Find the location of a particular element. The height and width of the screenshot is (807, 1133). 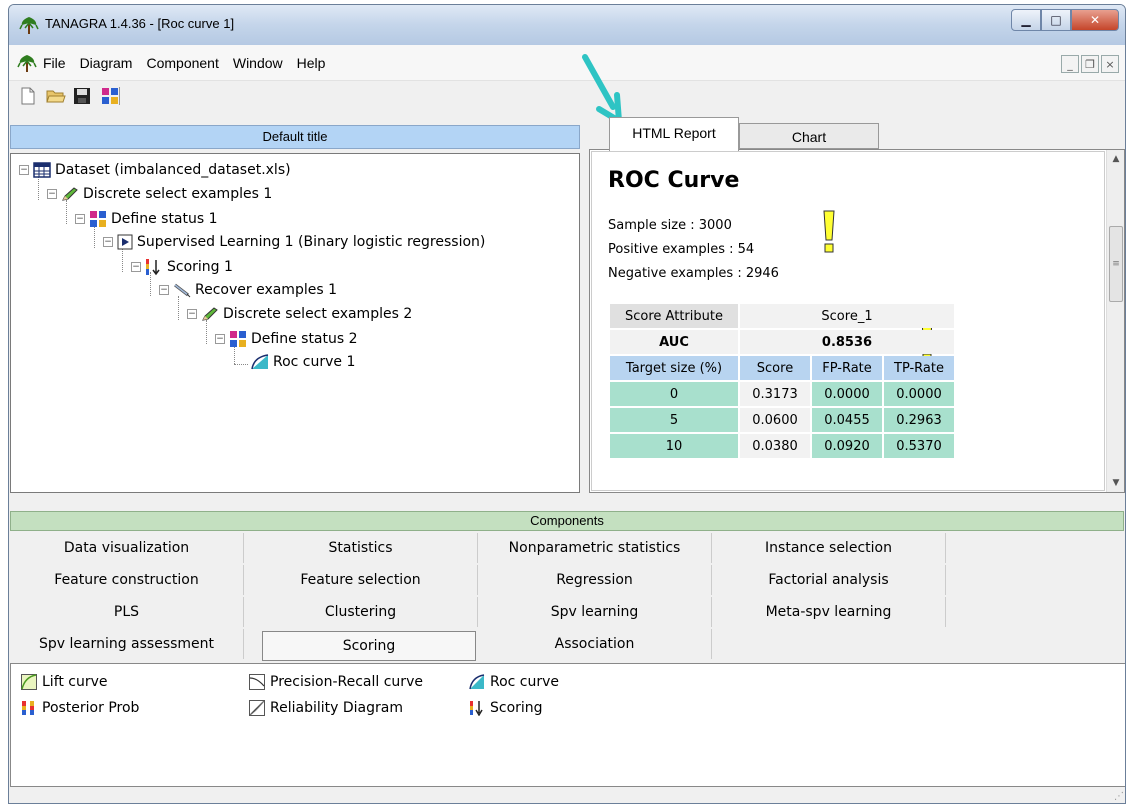

component-lift-curve: Lift curve is located at coordinates (64, 682).